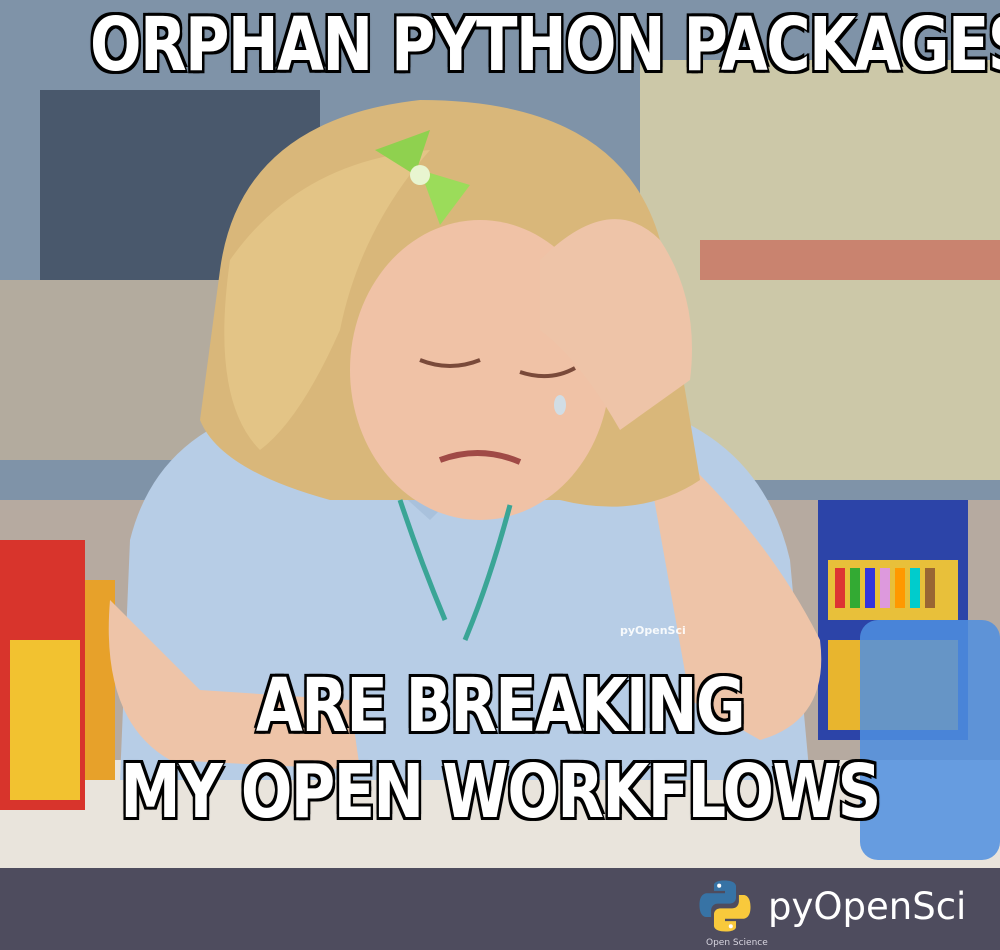  What do you see at coordinates (544, 45) in the screenshot?
I see `meme-top-text: ORPHAN PYTHON PACKAGES` at bounding box center [544, 45].